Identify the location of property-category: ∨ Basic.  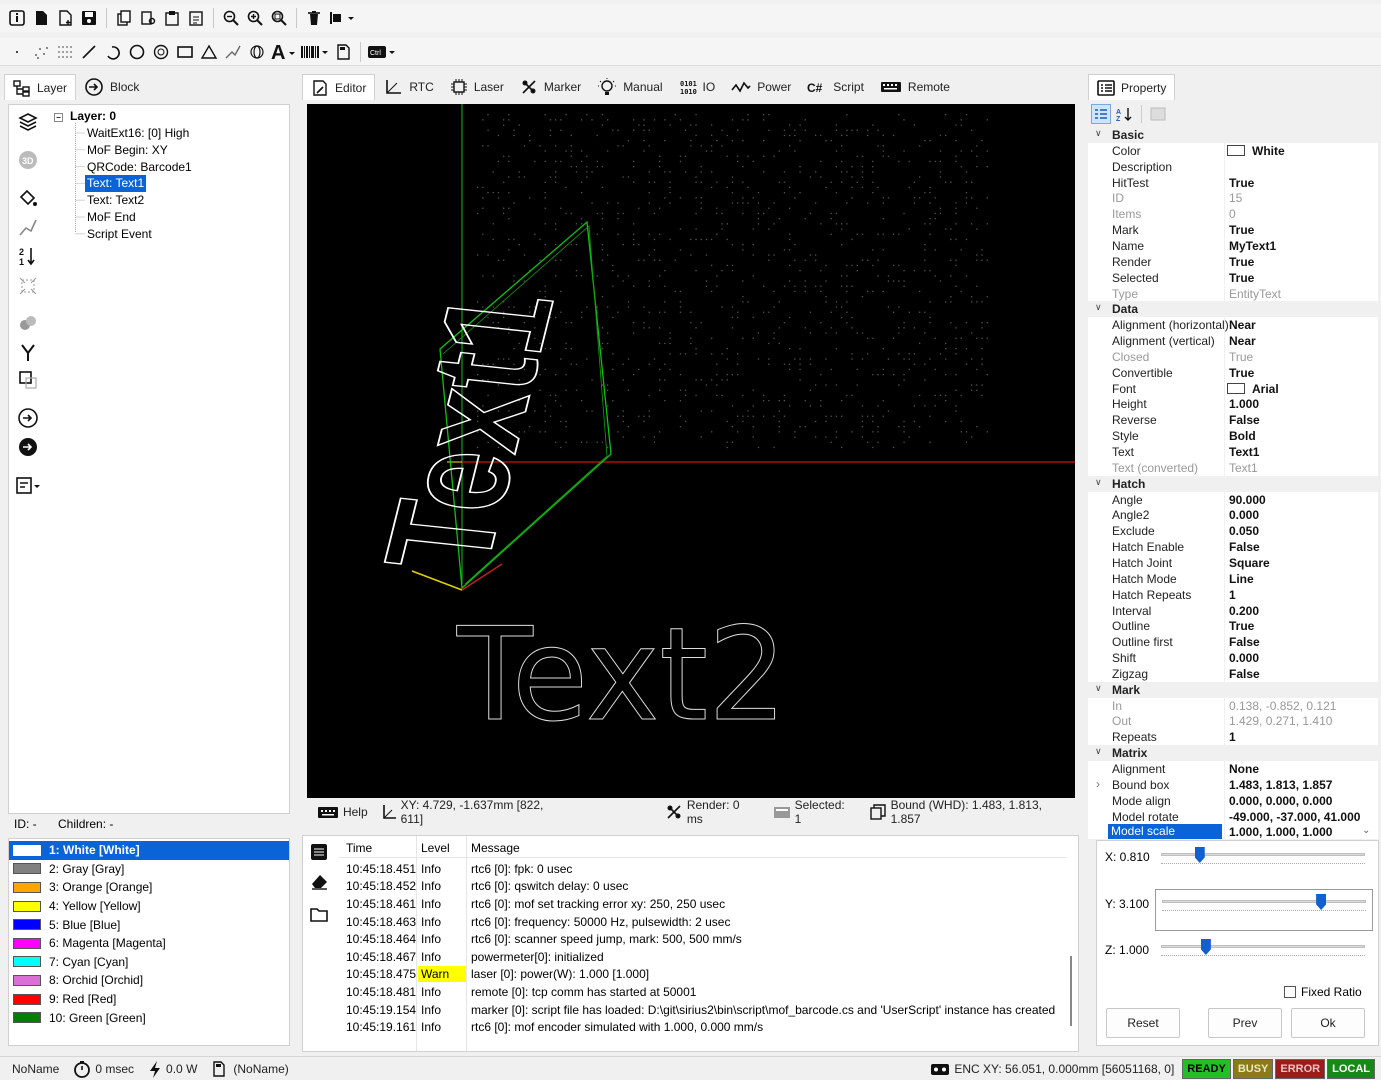
(1233, 135).